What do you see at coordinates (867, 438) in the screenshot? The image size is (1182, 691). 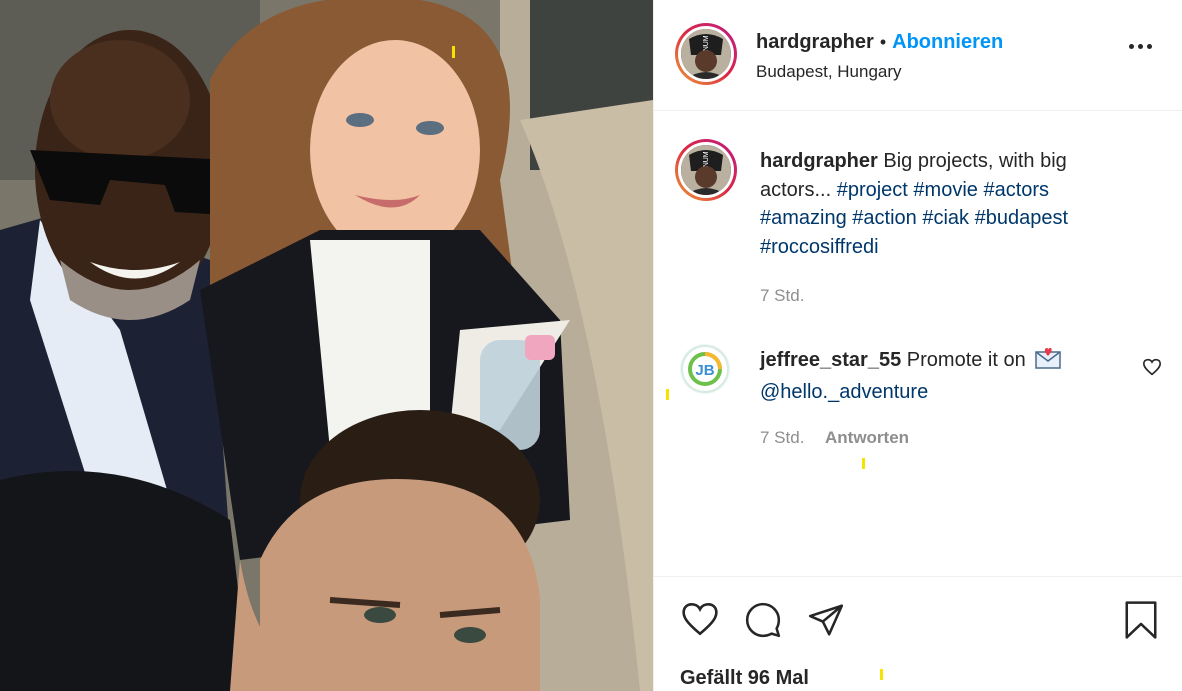 I see `reply-button: Antworten` at bounding box center [867, 438].